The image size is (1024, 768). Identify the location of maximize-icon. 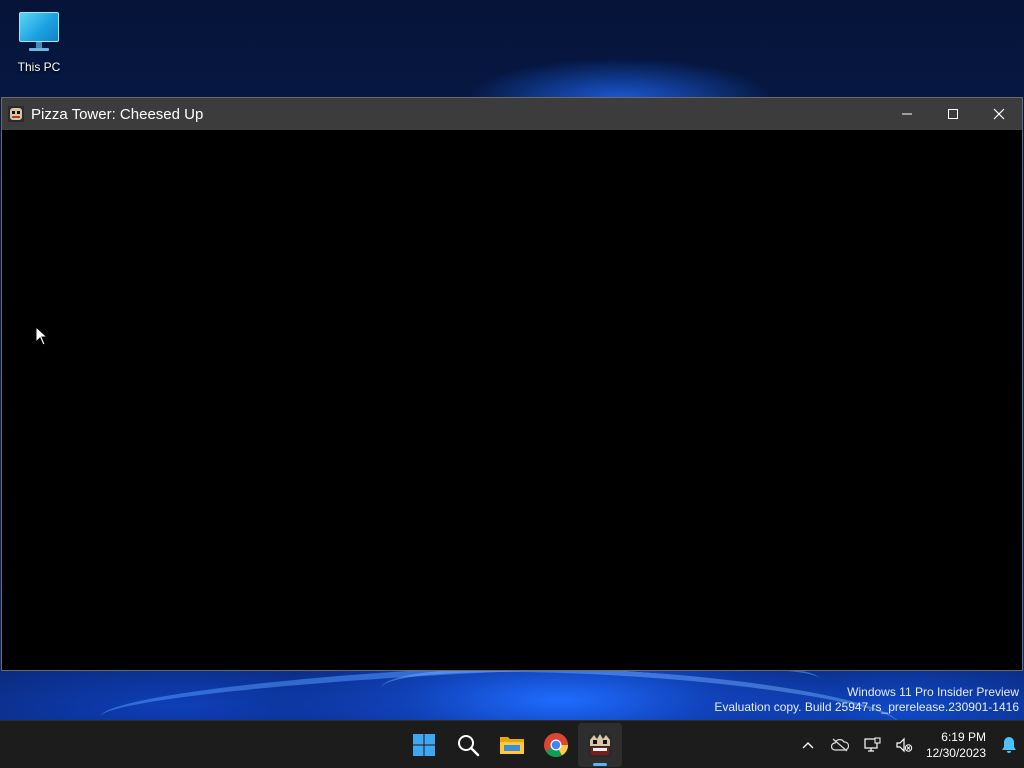
(953, 114).